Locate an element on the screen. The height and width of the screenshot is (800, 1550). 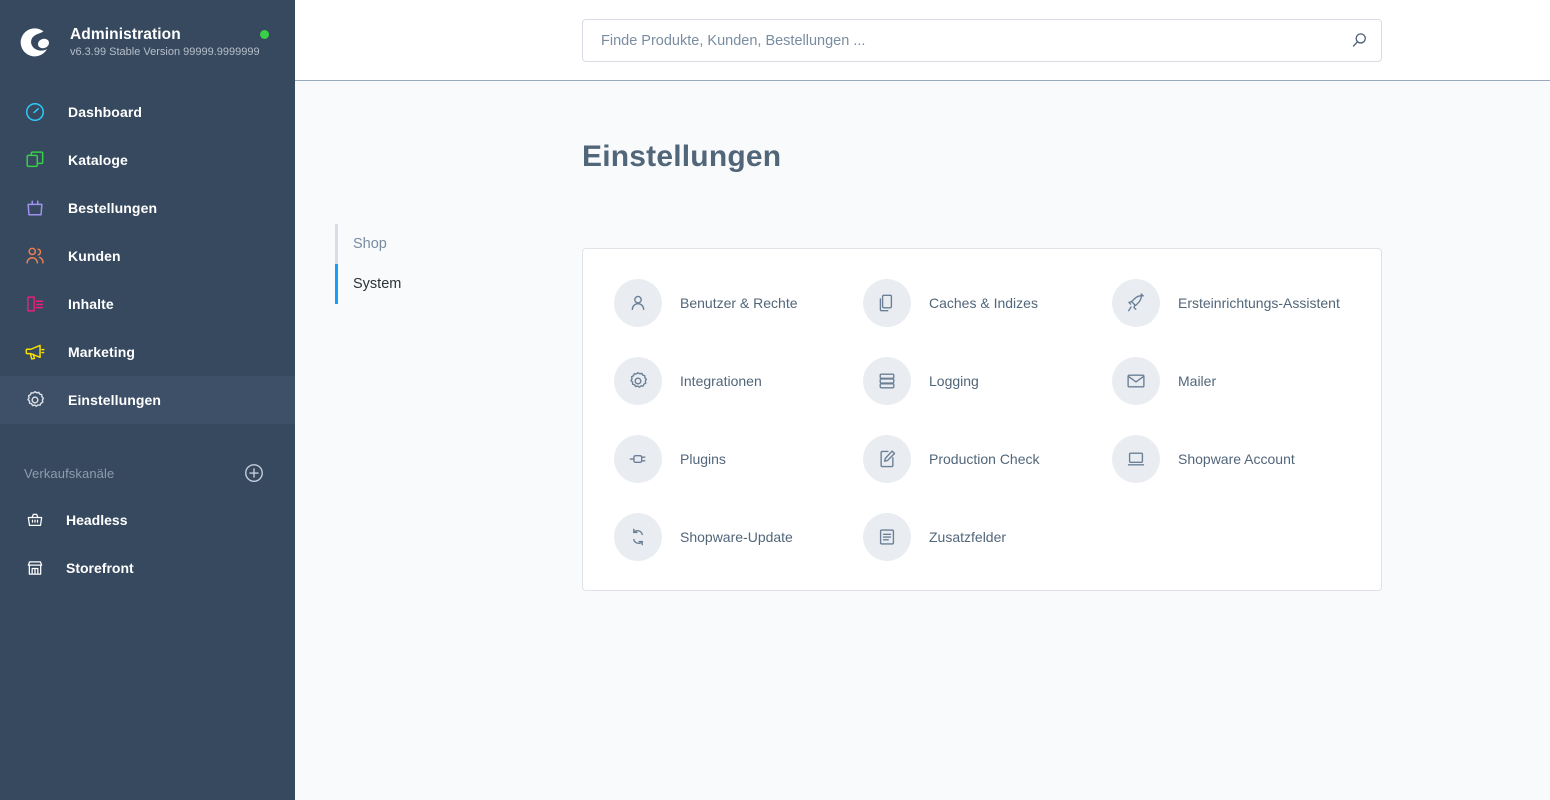
database-icon is located at coordinates (887, 381).